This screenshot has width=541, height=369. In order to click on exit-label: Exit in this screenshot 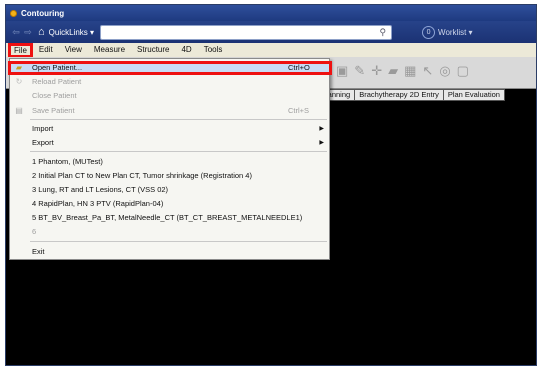, I will do `click(38, 251)`.